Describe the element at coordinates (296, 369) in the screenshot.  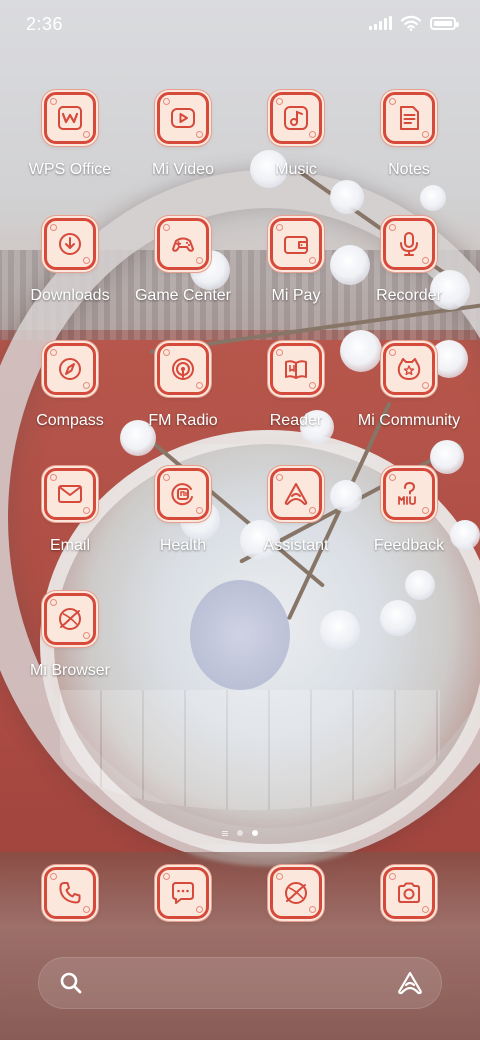
I see `book-icon` at that location.